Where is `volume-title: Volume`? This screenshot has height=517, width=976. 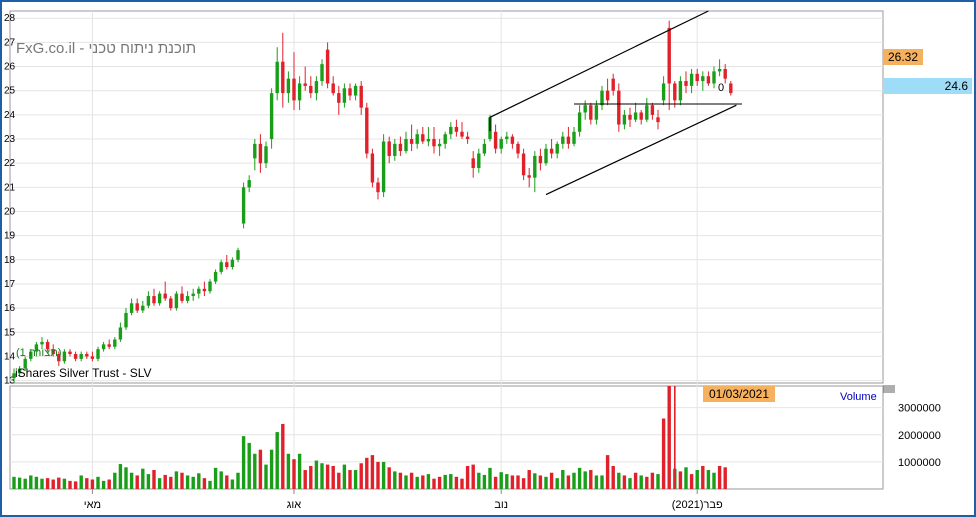
volume-title: Volume is located at coordinates (858, 397).